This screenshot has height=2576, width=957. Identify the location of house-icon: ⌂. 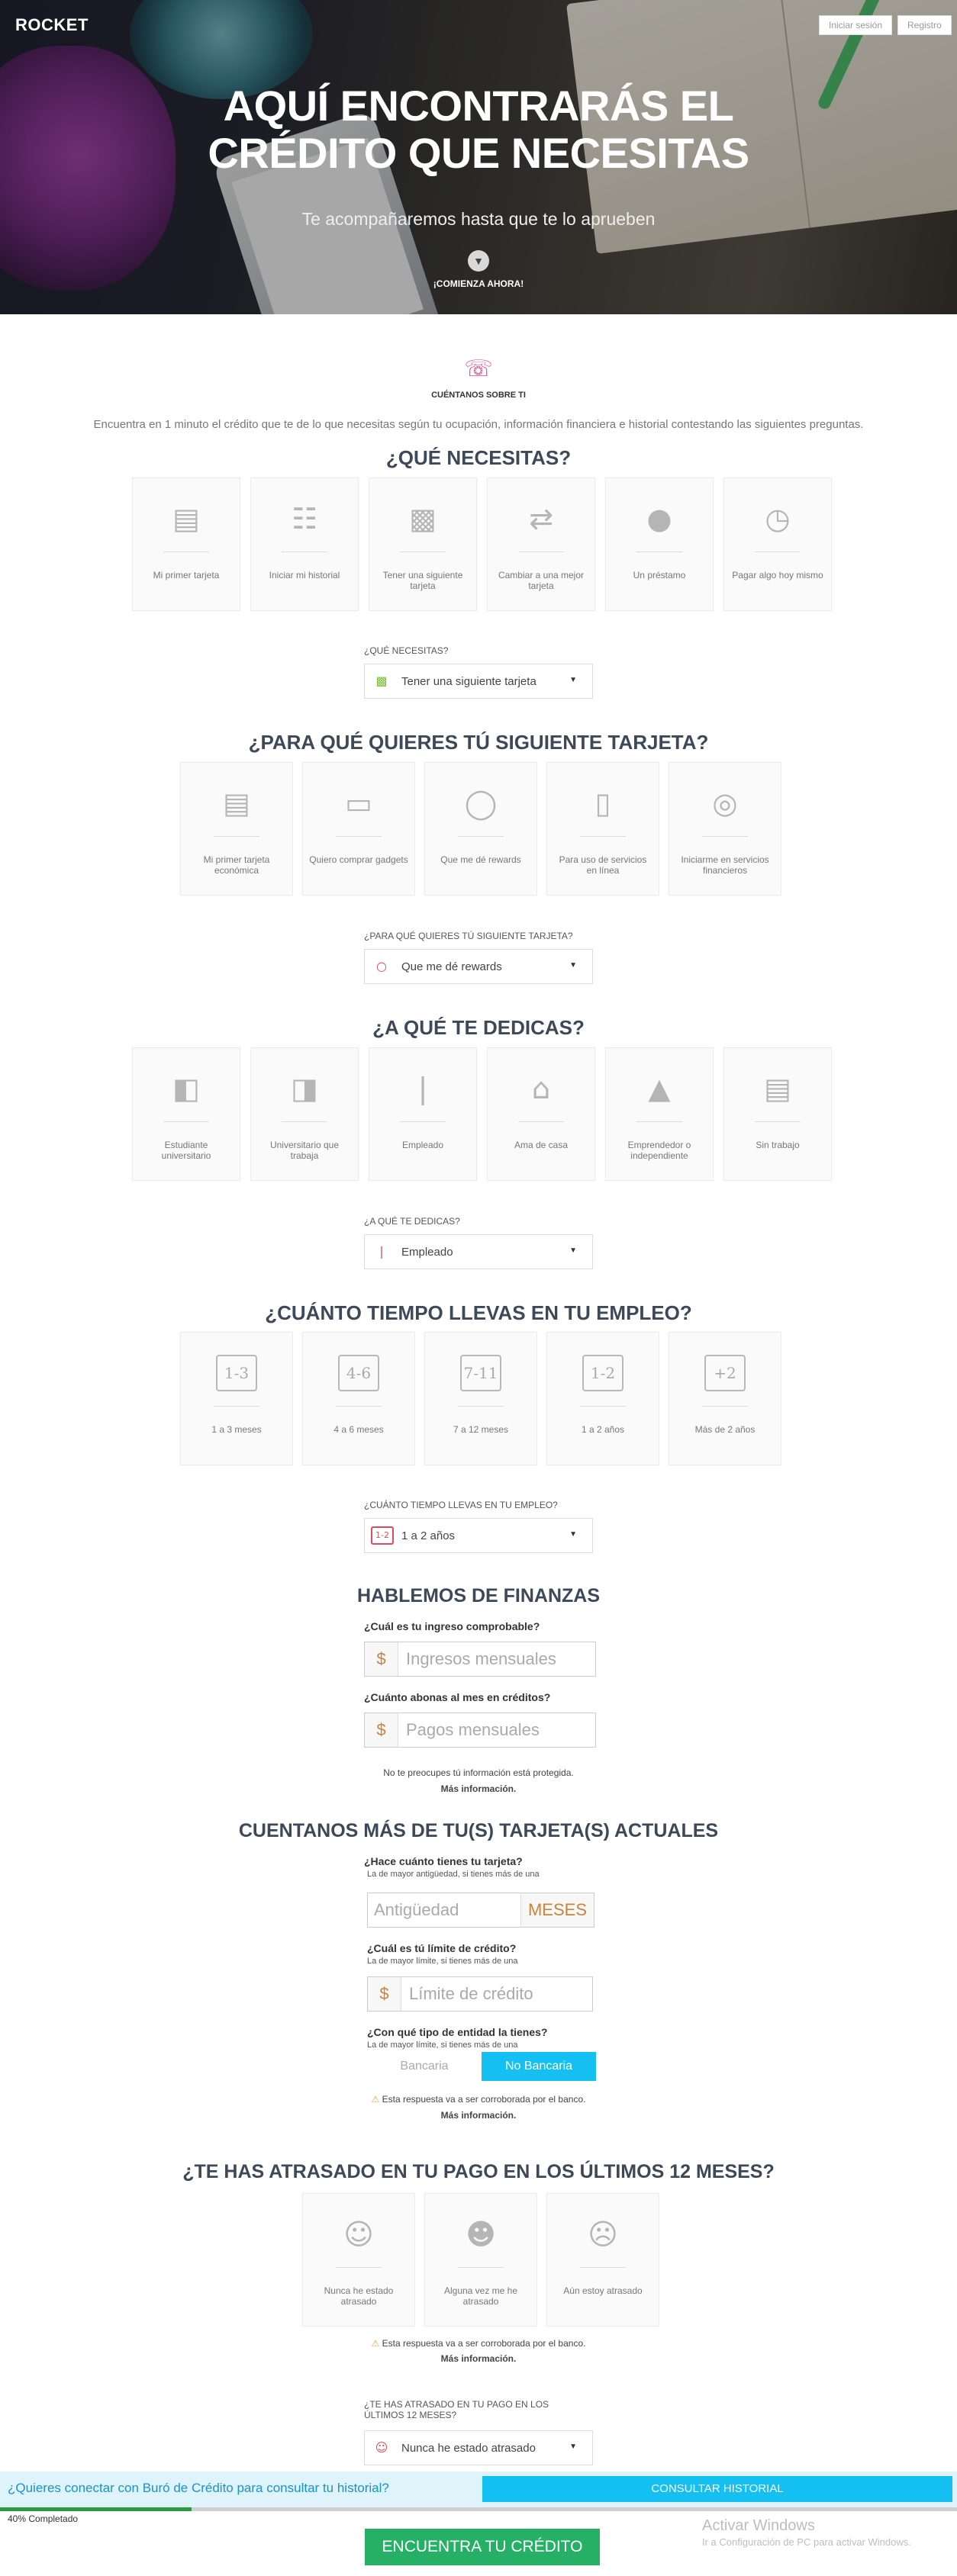
(541, 1088).